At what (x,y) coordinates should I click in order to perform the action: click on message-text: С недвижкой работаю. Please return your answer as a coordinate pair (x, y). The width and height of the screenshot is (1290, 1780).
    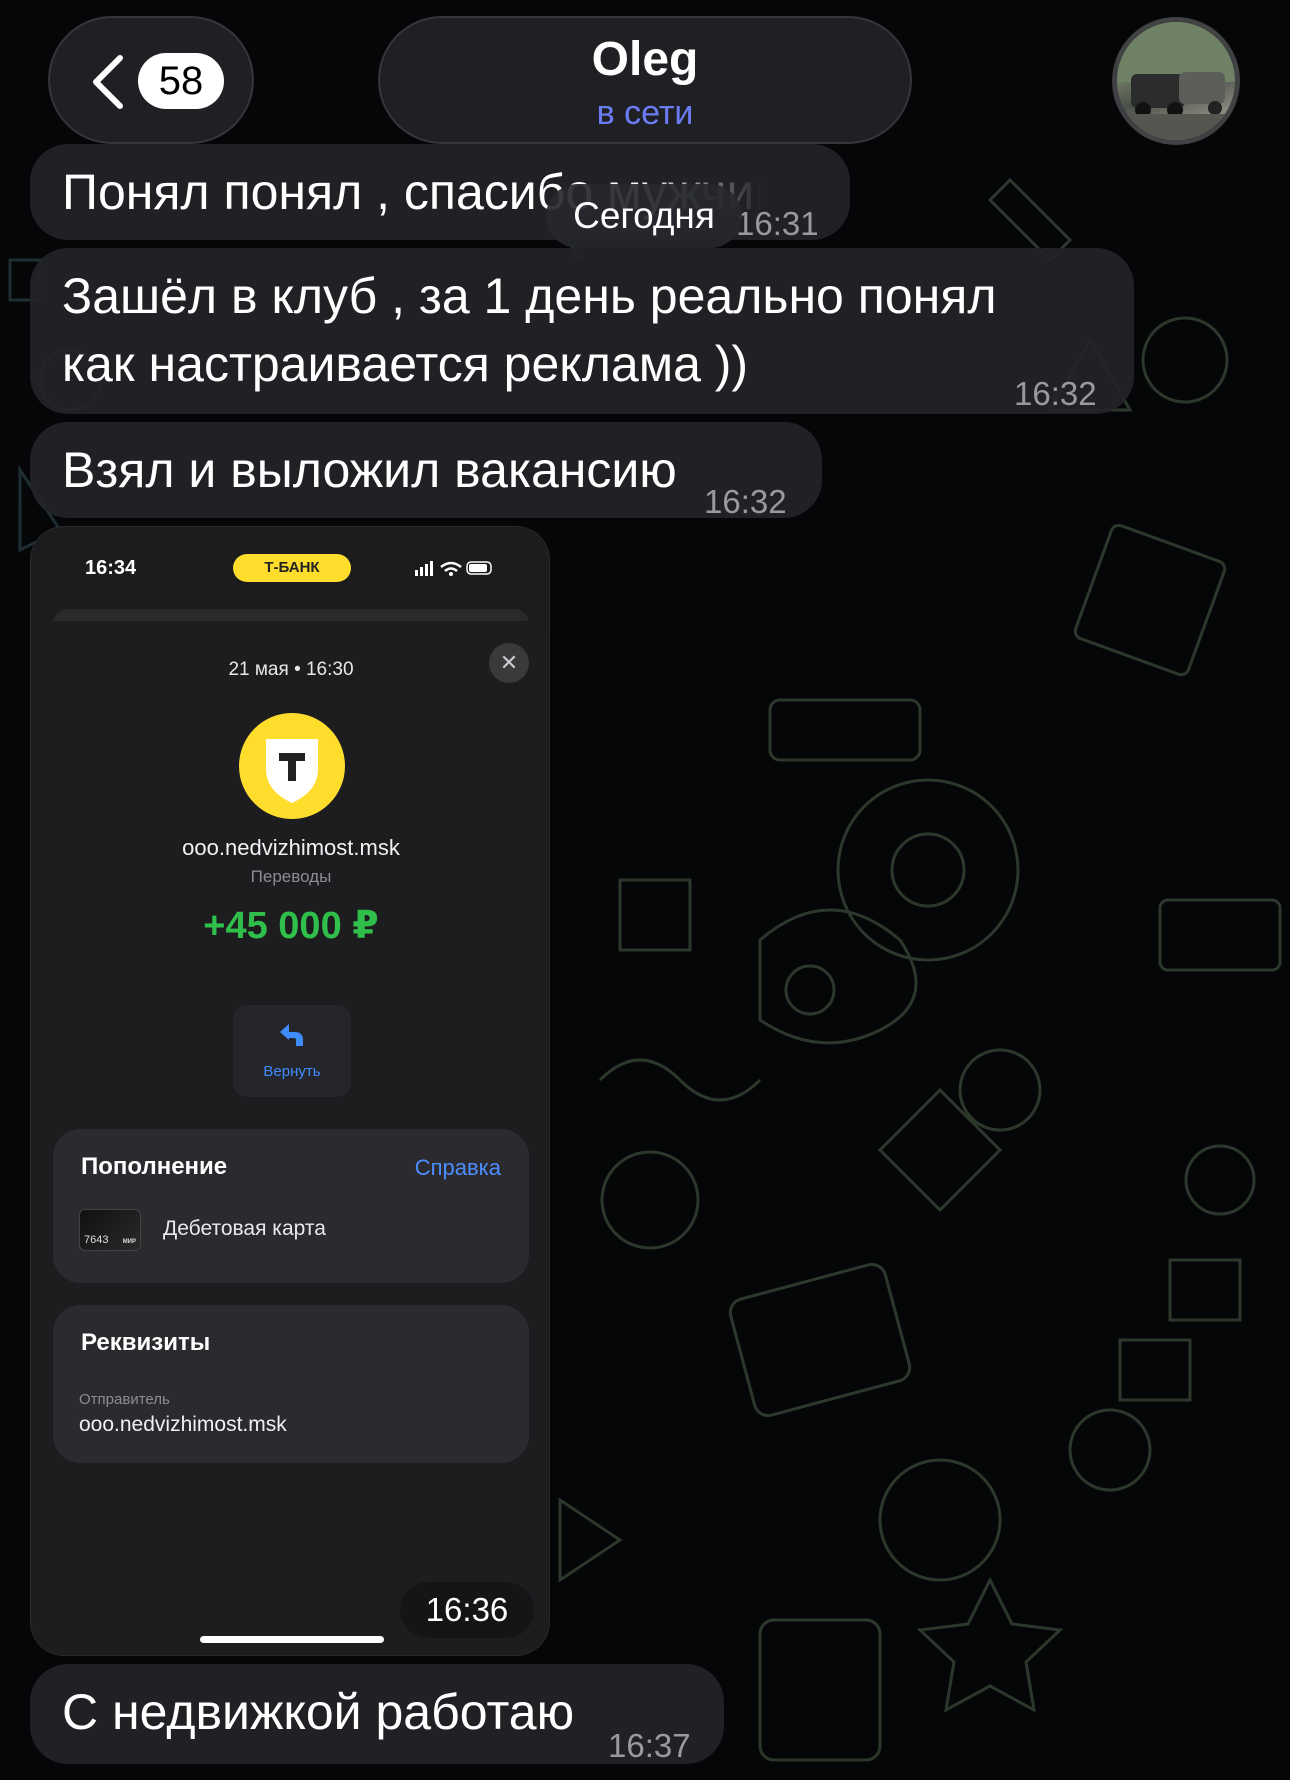
    Looking at the image, I should click on (318, 1712).